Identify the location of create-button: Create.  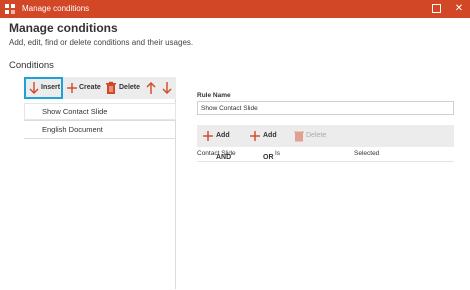
(84, 88).